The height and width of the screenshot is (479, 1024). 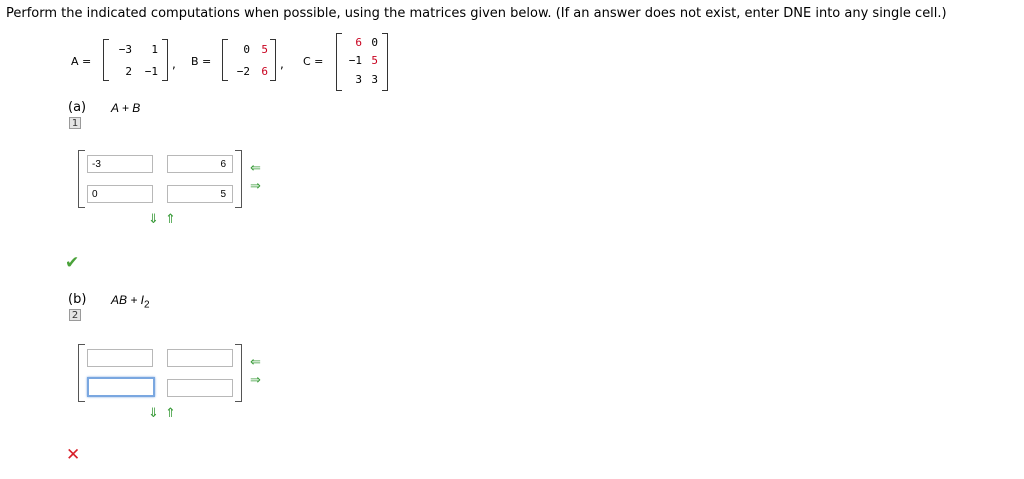 What do you see at coordinates (200, 194) in the screenshot?
I see `answer-a-cell-r2c2` at bounding box center [200, 194].